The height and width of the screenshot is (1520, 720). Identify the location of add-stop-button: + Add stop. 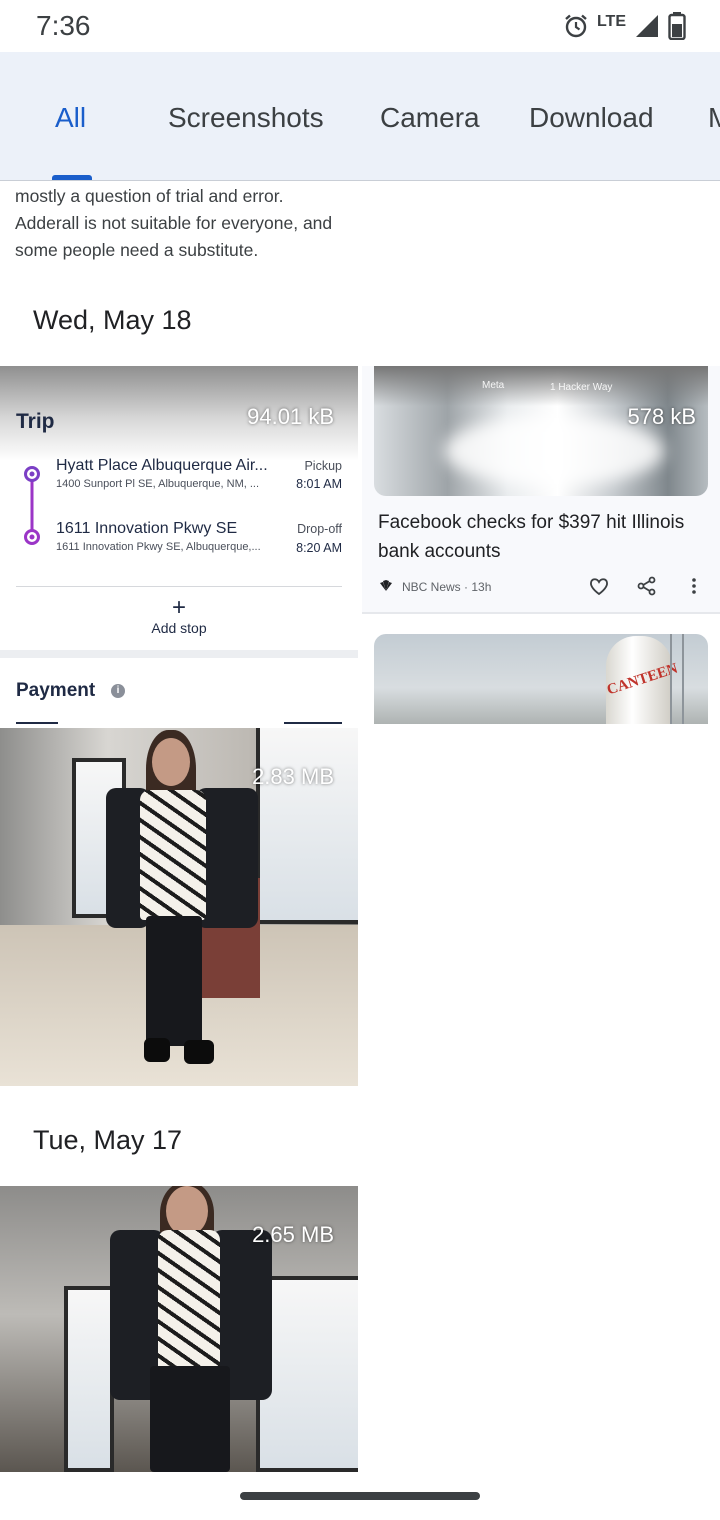
(179, 615).